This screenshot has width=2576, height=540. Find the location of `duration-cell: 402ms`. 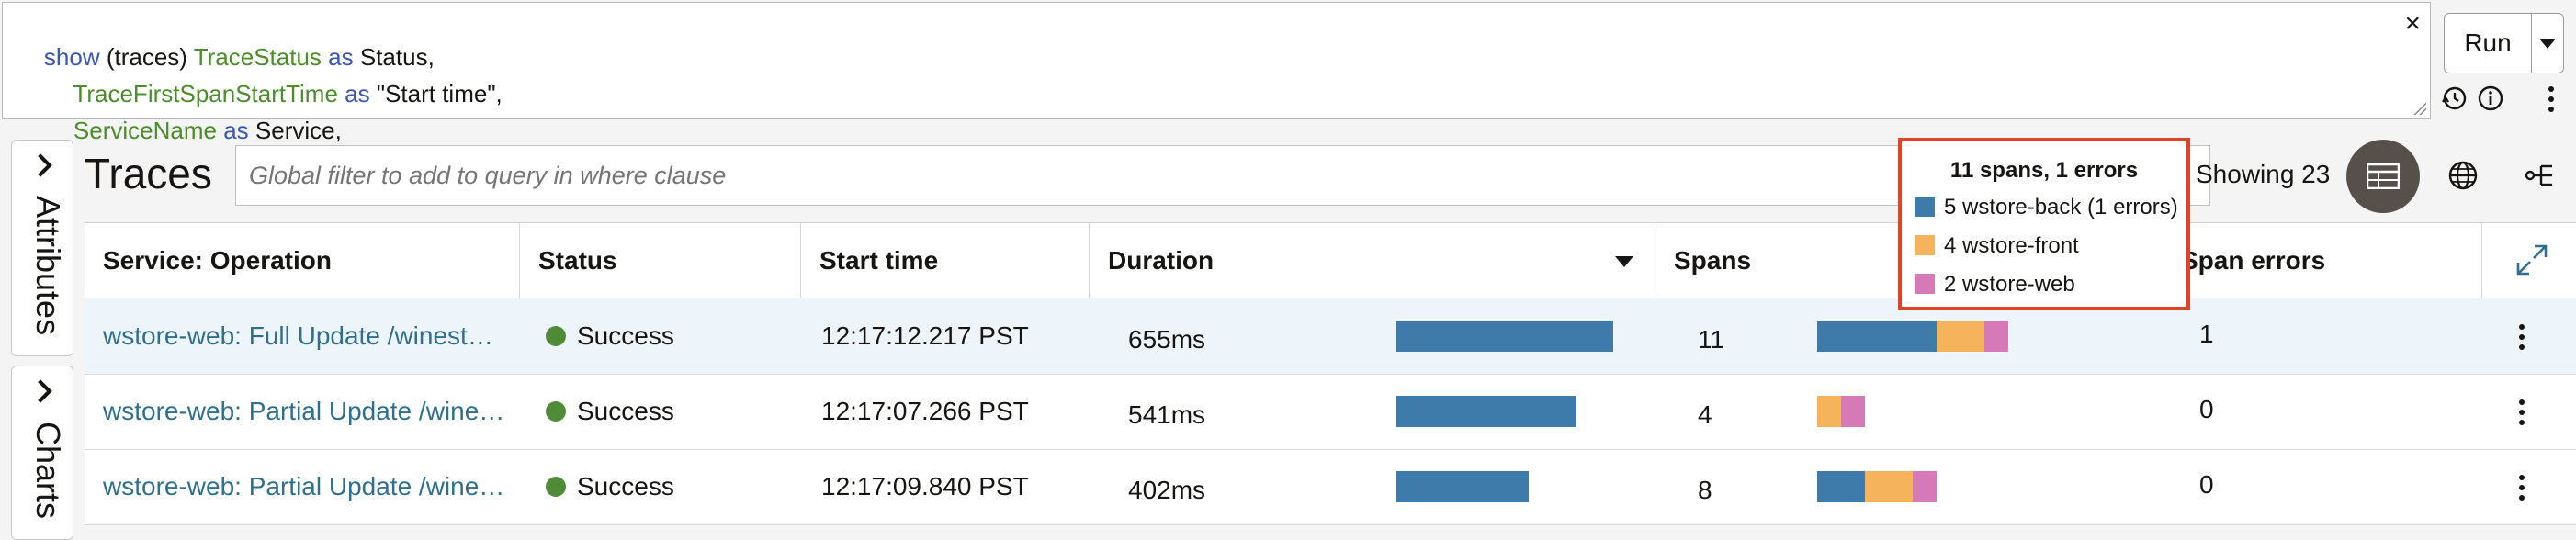

duration-cell: 402ms is located at coordinates (1167, 490).